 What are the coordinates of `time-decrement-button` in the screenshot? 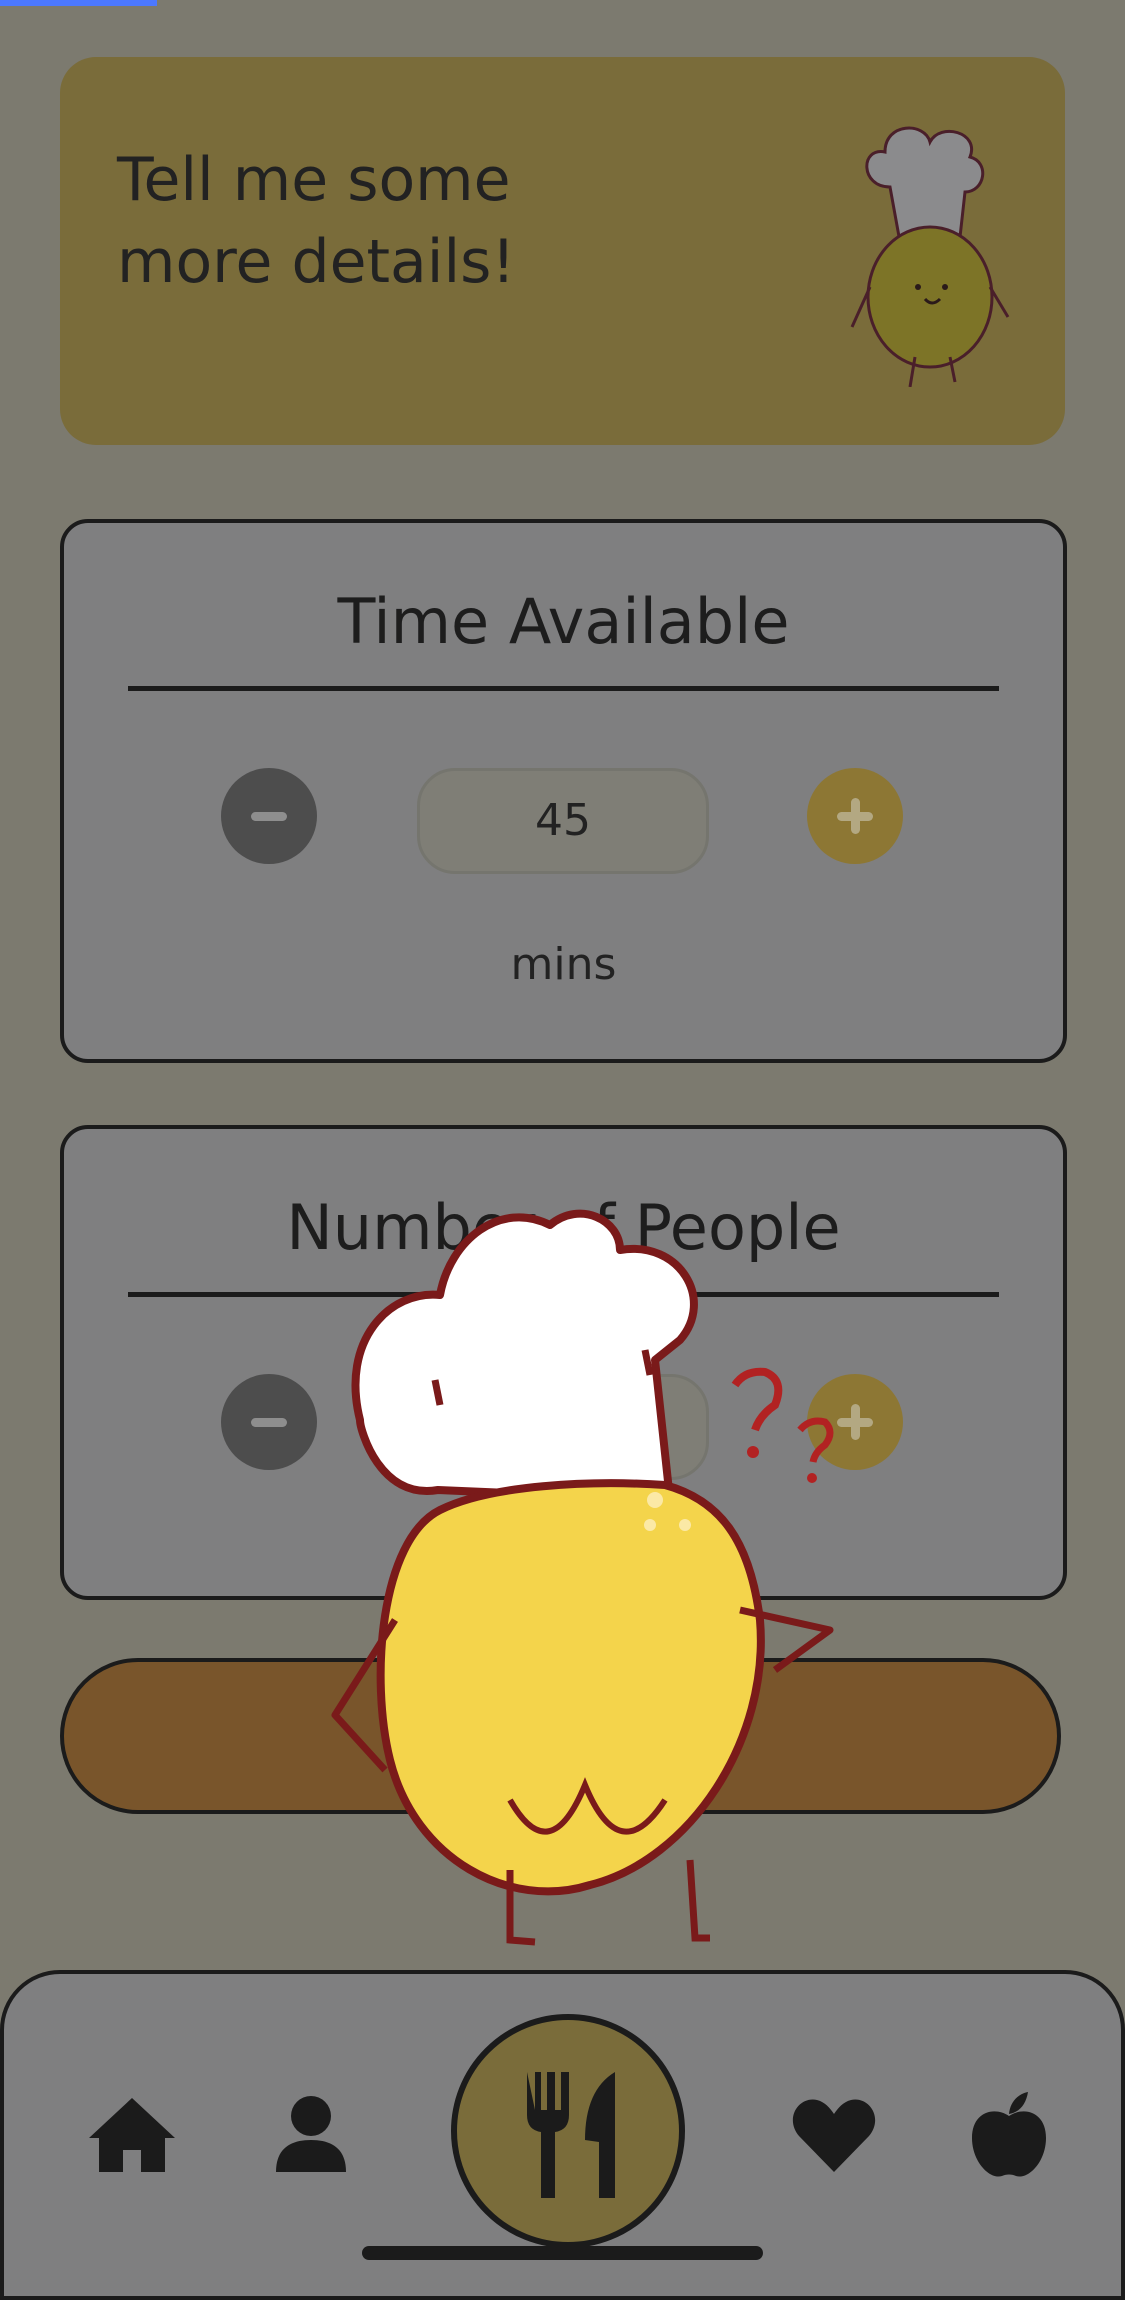 It's located at (269, 816).